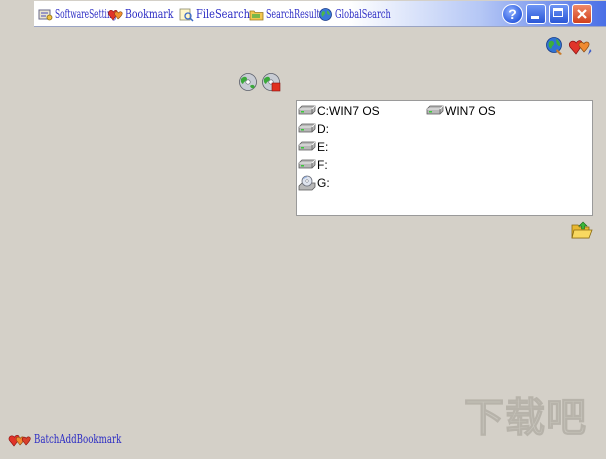  Describe the element at coordinates (525, 418) in the screenshot. I see `watermark: 下载吧` at that location.